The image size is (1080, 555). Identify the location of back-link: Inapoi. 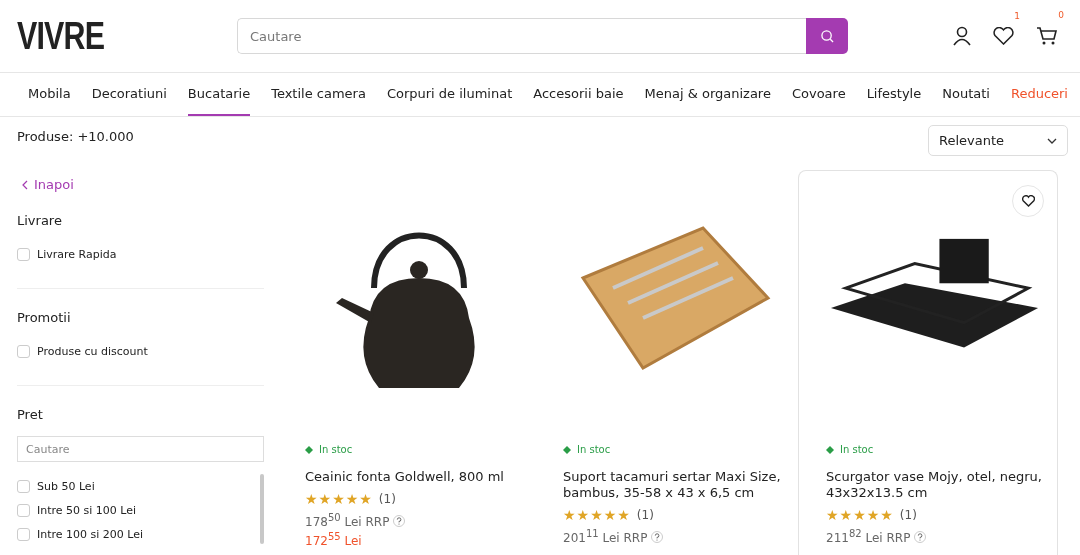
(143, 184).